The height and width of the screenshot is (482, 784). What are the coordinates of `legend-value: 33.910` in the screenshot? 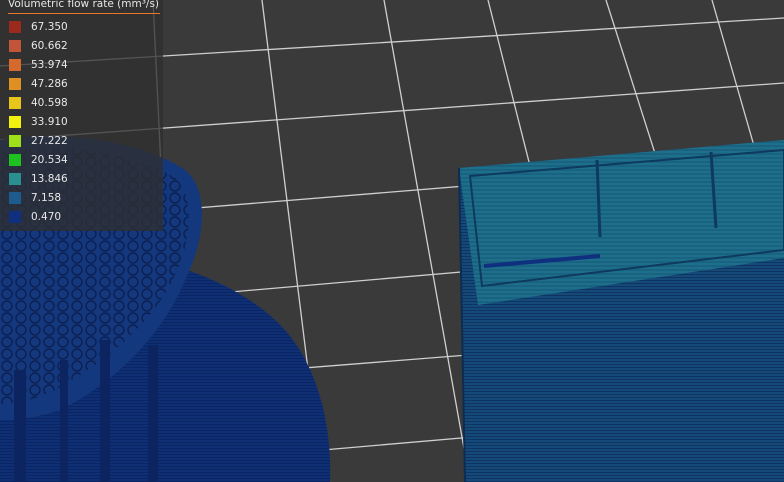 It's located at (49, 122).